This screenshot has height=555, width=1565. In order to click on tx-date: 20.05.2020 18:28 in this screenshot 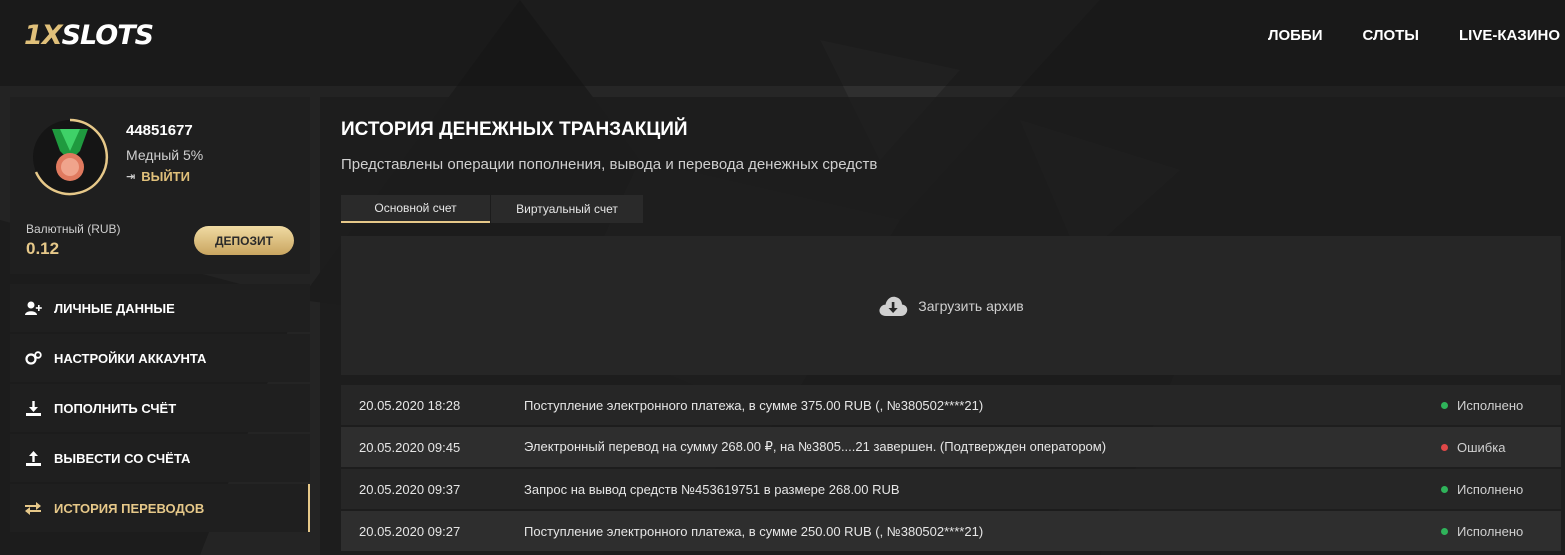, I will do `click(410, 405)`.